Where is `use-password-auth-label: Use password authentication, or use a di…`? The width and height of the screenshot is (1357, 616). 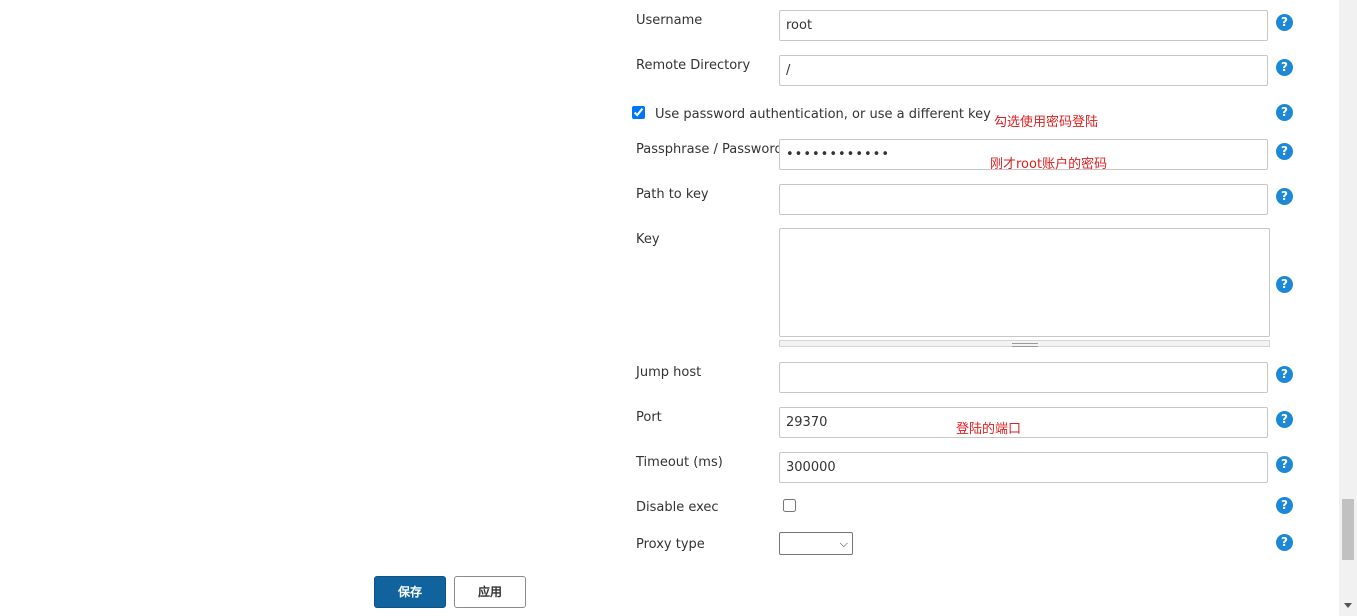 use-password-auth-label: Use password authentication, or use a di… is located at coordinates (823, 114).